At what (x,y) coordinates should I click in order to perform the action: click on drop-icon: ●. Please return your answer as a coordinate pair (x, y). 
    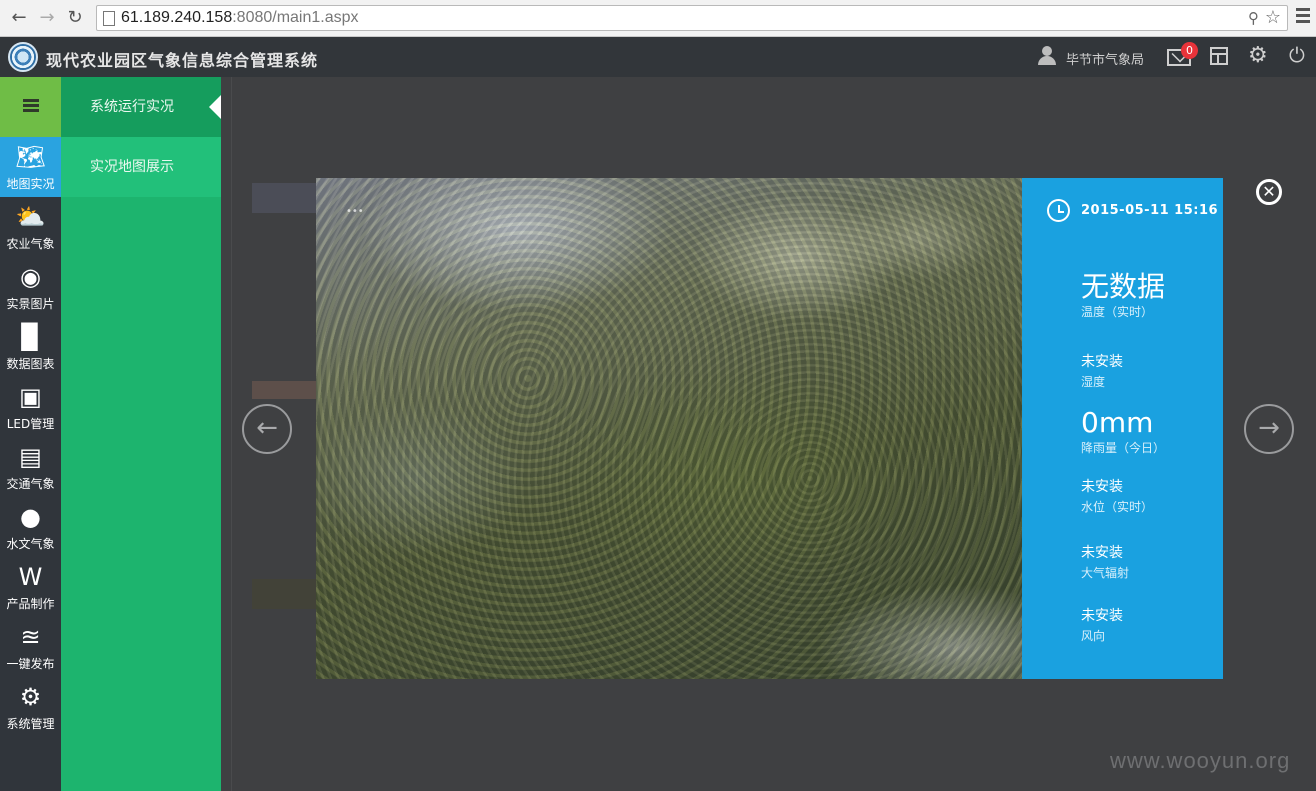
    Looking at the image, I should click on (30, 517).